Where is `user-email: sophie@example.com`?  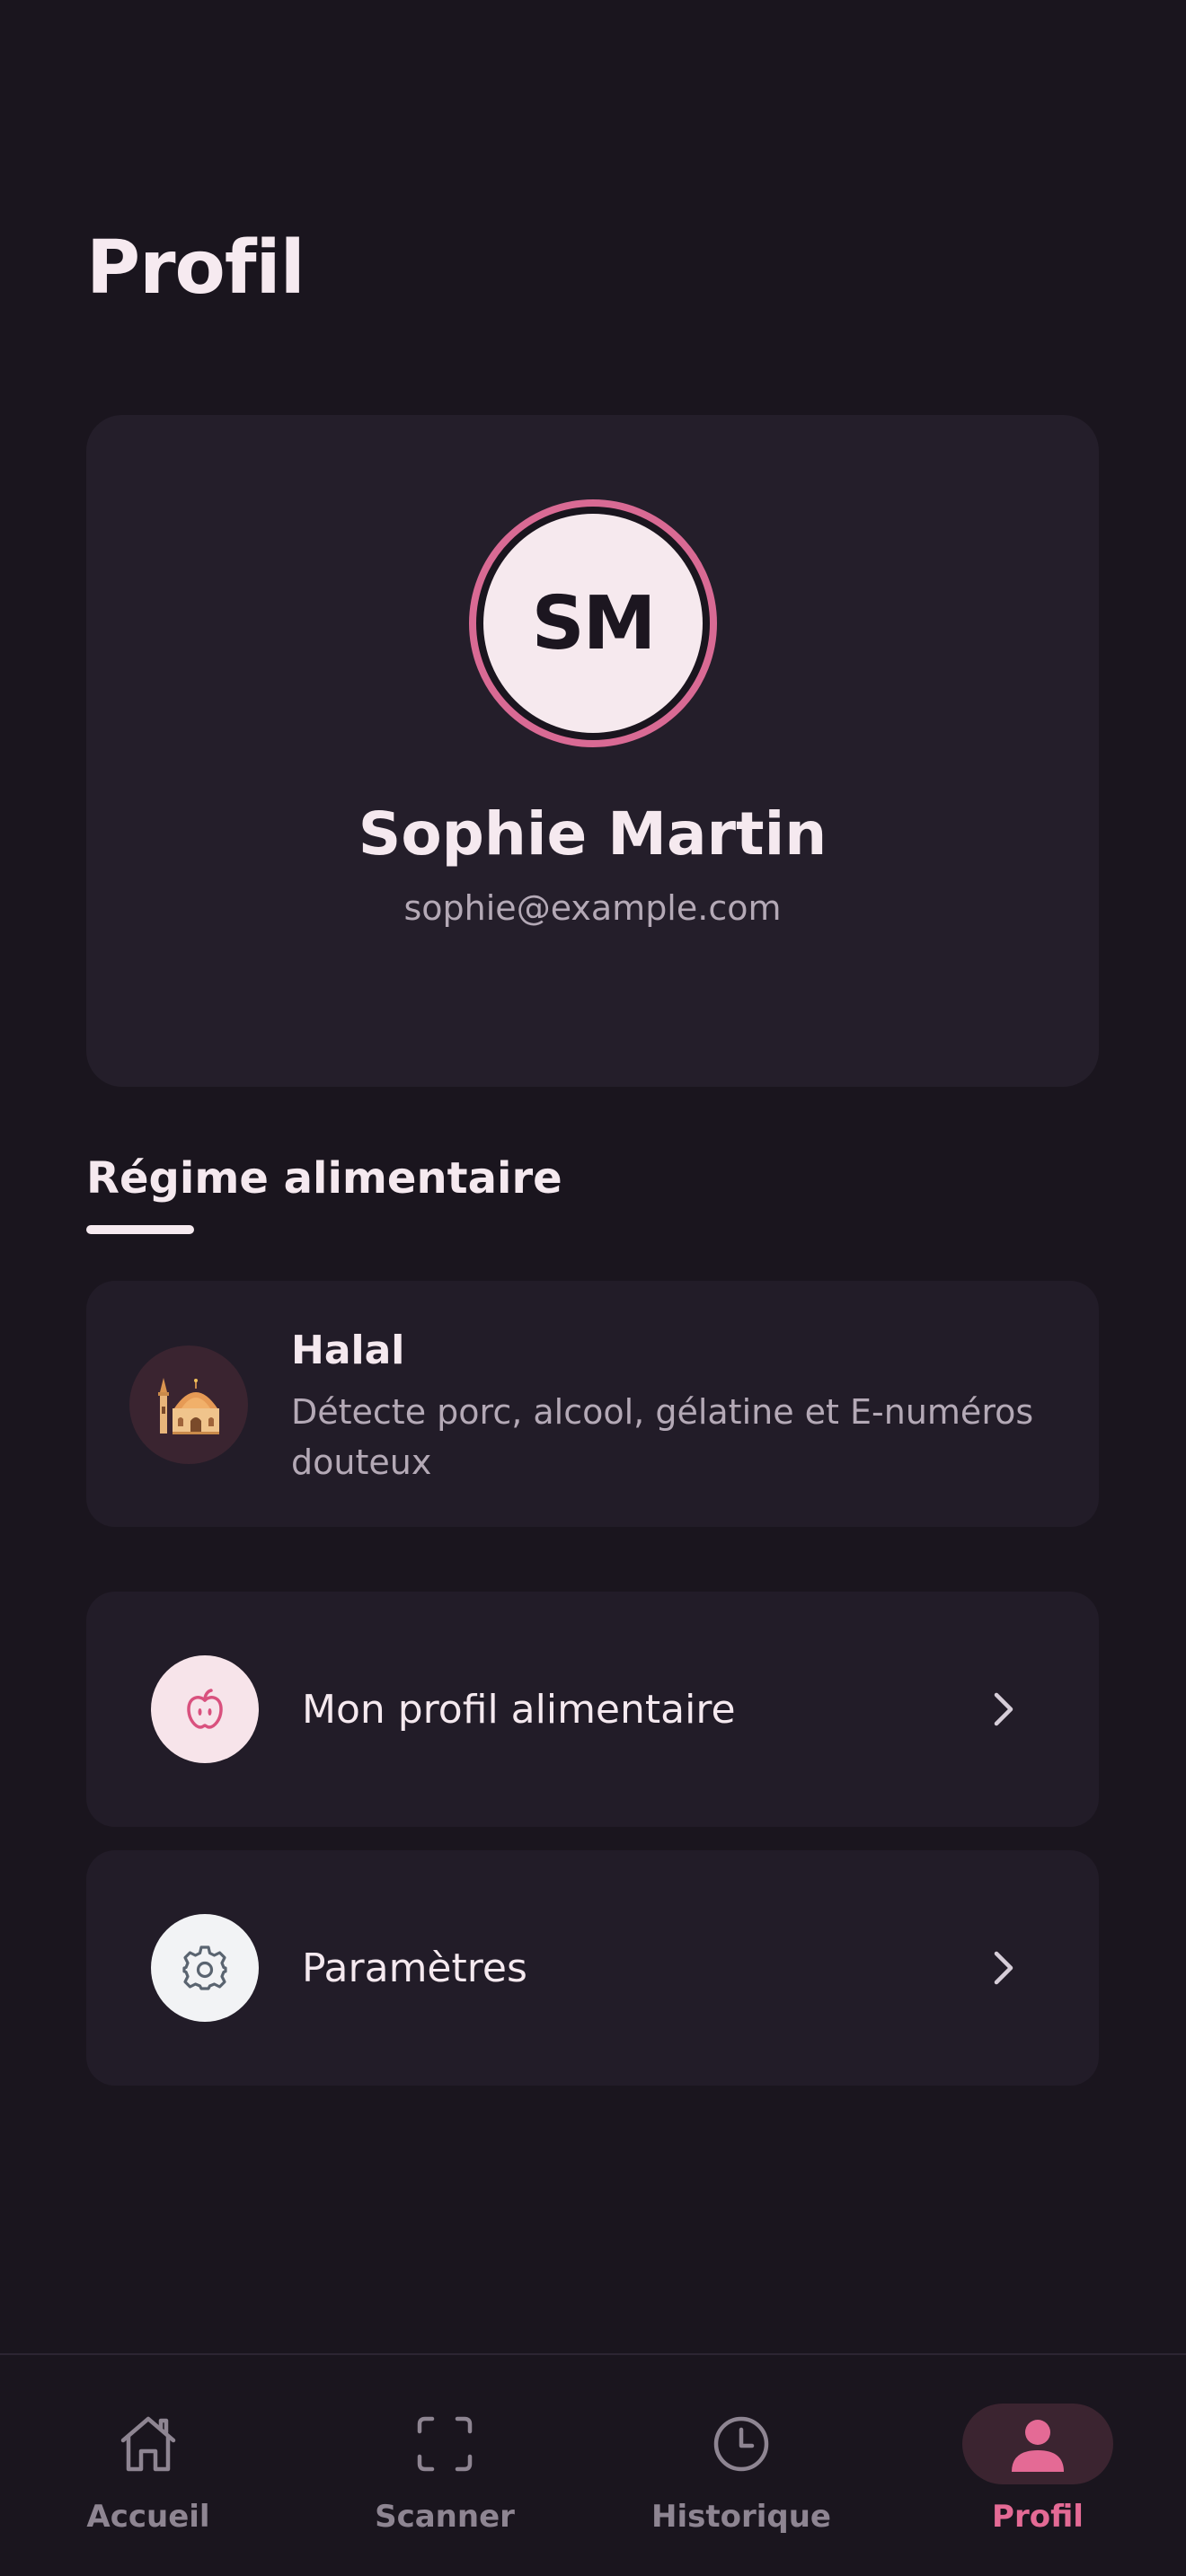 user-email: sophie@example.com is located at coordinates (592, 908).